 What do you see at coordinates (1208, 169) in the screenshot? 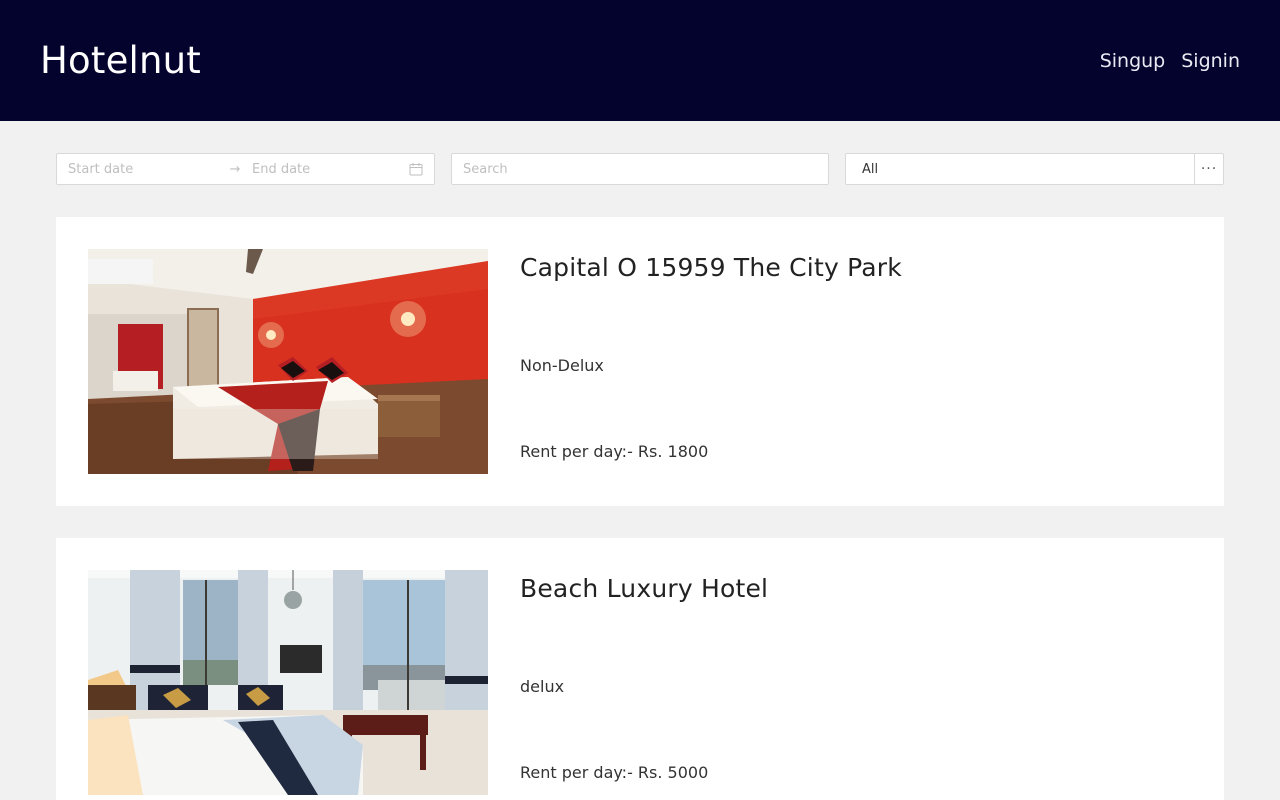
I see `more-icon: ···` at bounding box center [1208, 169].